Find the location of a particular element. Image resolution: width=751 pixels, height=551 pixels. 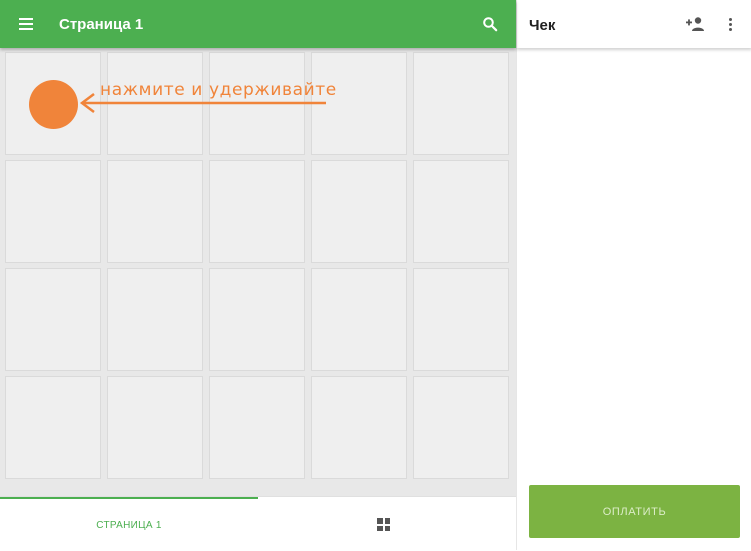

receipt-title: Чек is located at coordinates (542, 25).